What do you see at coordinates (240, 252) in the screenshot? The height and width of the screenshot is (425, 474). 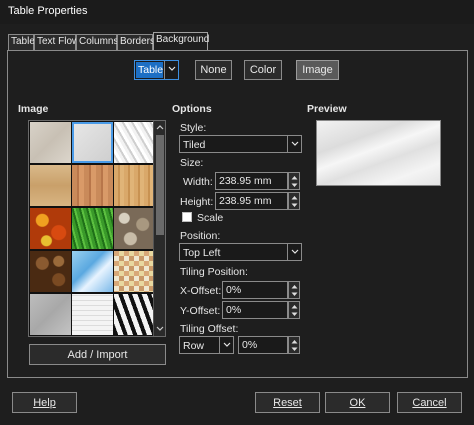 I see `position-select: Top Left` at bounding box center [240, 252].